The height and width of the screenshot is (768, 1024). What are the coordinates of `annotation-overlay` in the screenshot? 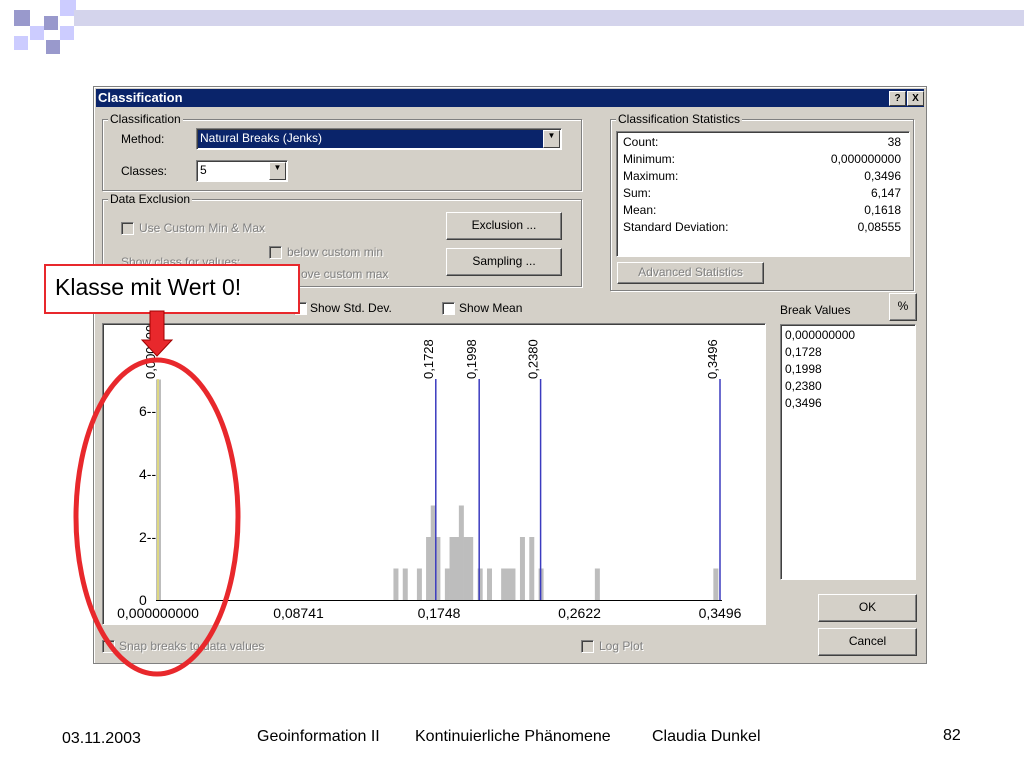 It's located at (157, 493).